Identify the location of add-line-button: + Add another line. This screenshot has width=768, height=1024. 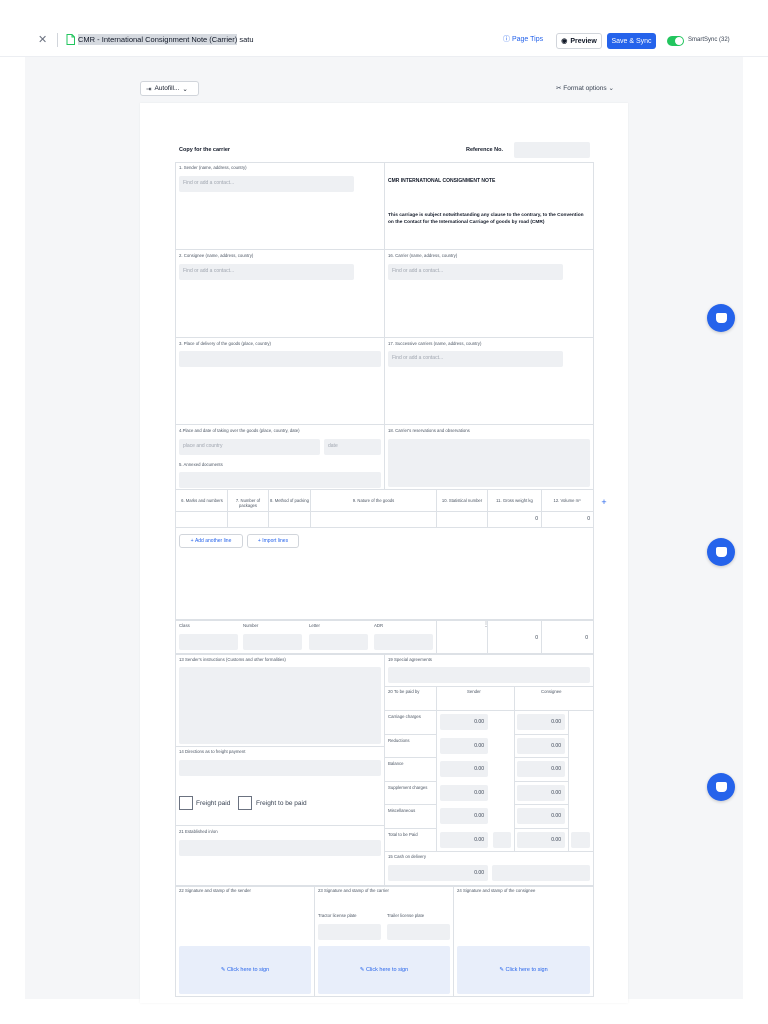
(211, 541).